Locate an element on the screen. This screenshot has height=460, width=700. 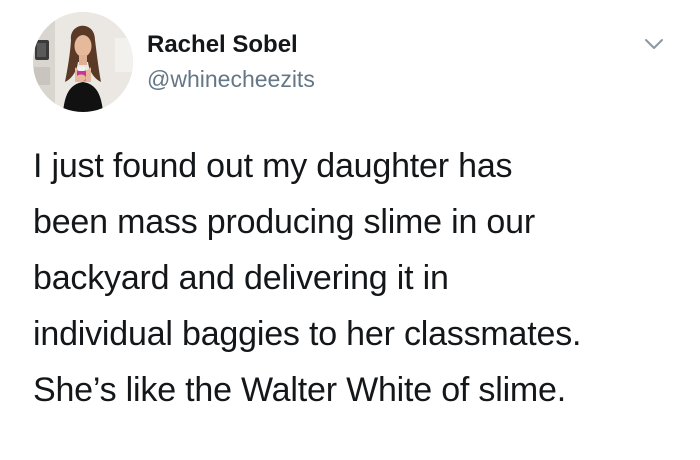
author-display-name: Rachel Sobel is located at coordinates (231, 45).